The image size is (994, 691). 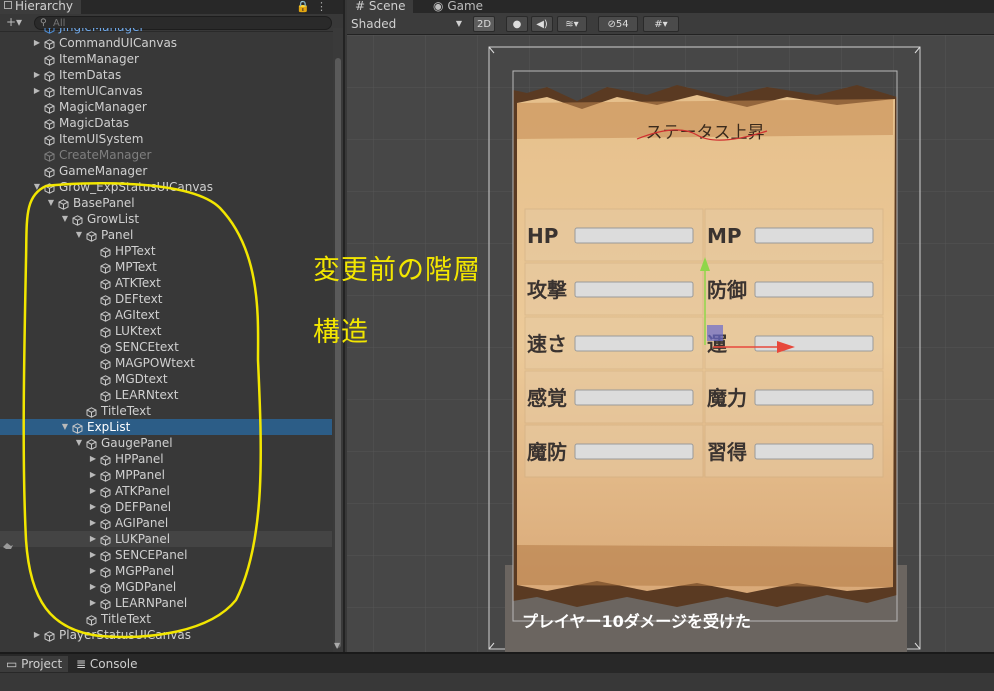 What do you see at coordinates (338, 353) in the screenshot?
I see `scrollbar-thumb` at bounding box center [338, 353].